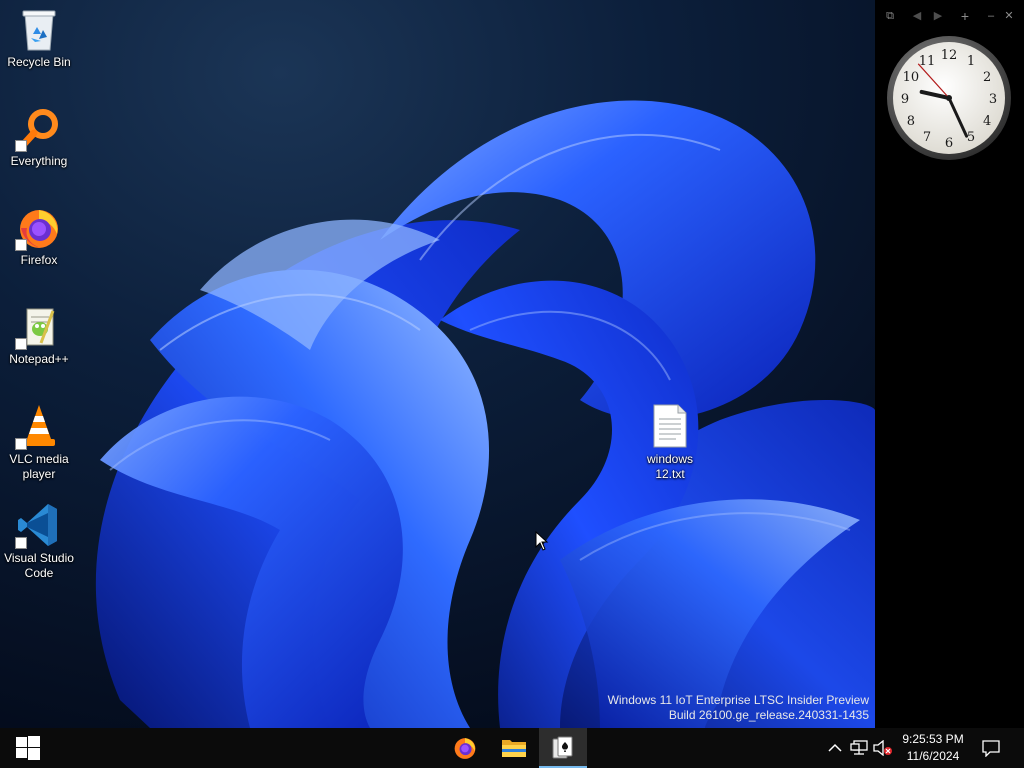  I want to click on desktop-icon-label: windows 12.txt, so click(670, 466).